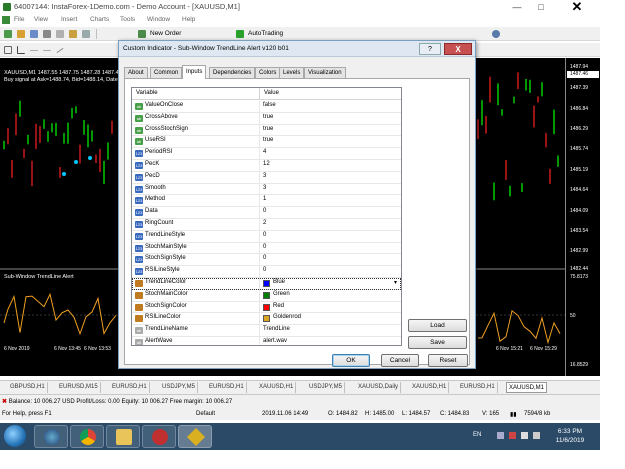 The width and height of the screenshot is (625, 469). What do you see at coordinates (448, 360) in the screenshot?
I see `reset-button: Reset` at bounding box center [448, 360].